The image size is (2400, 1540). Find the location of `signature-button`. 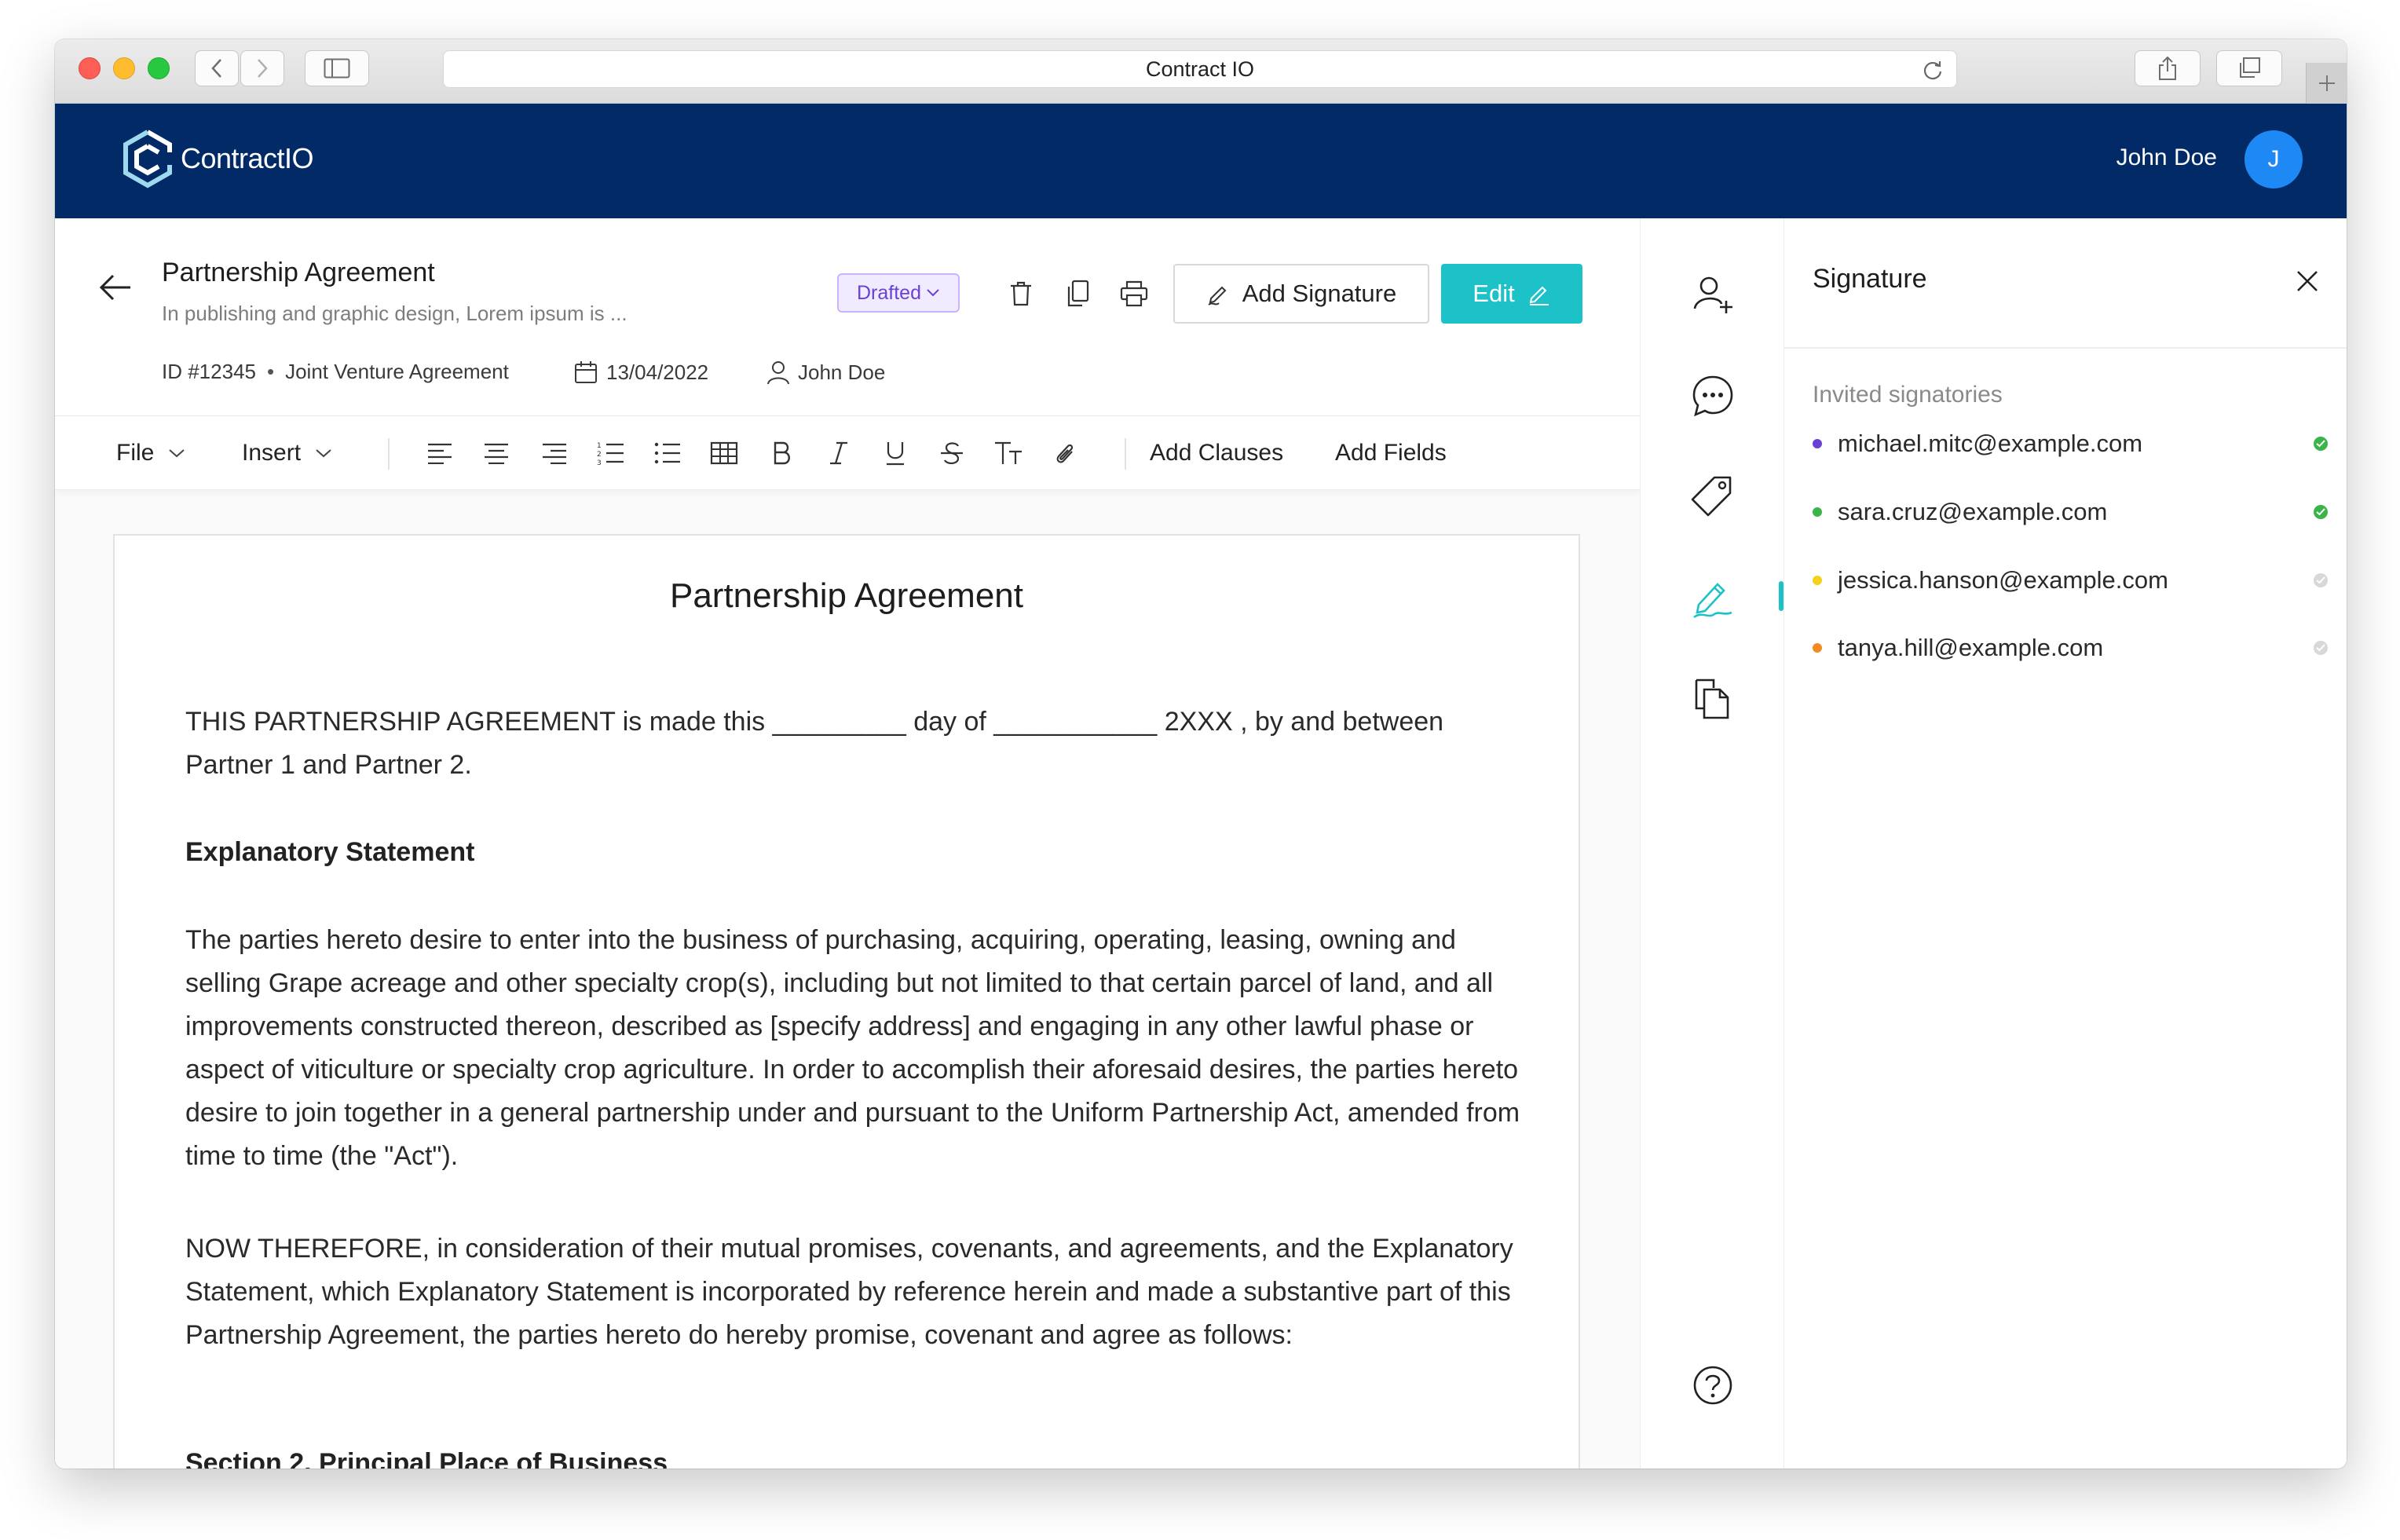

signature-button is located at coordinates (1713, 596).